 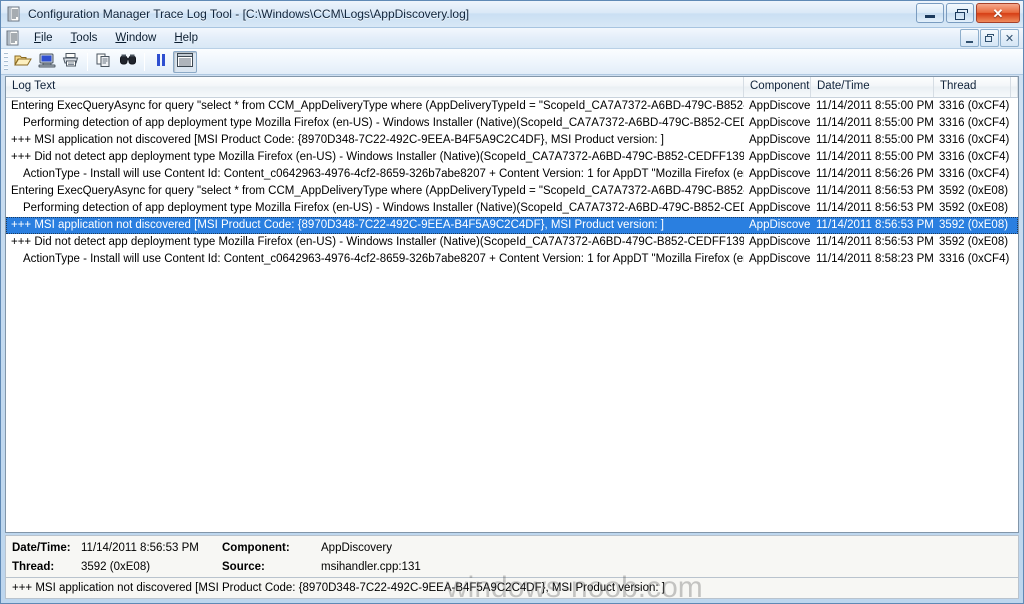 I want to click on print-icon, so click(x=71, y=61).